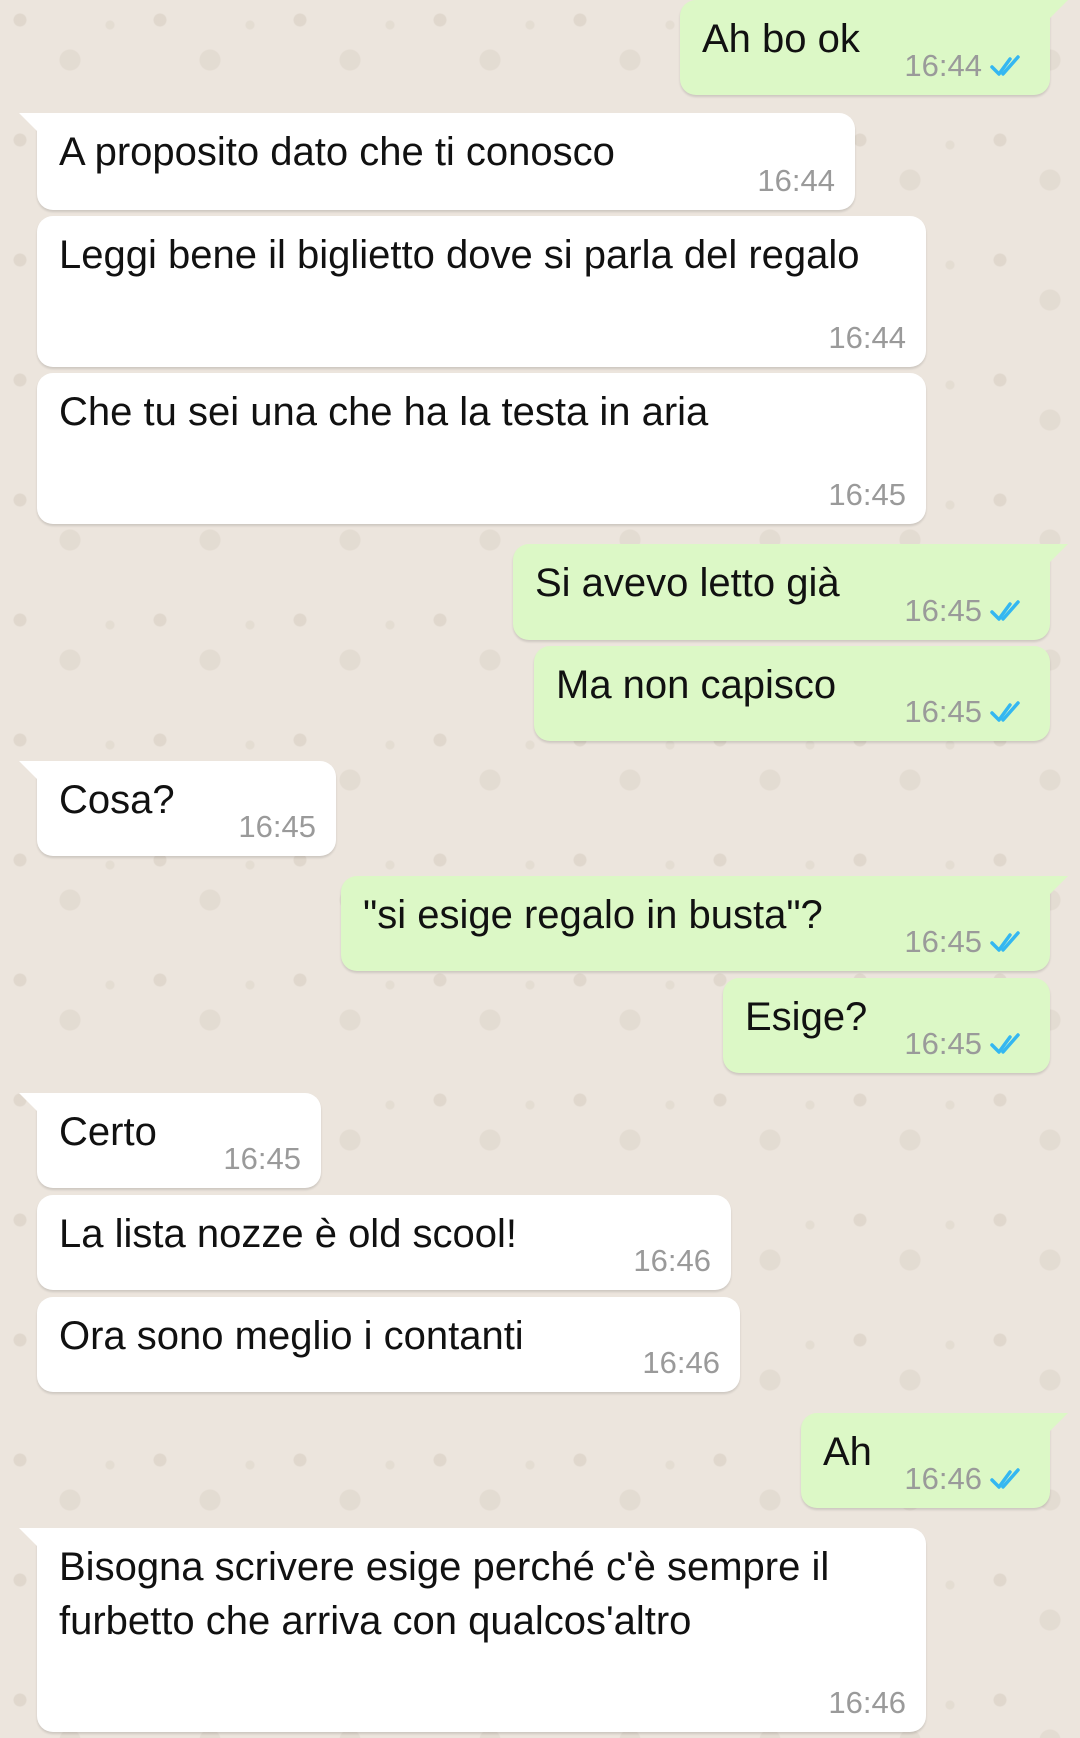 The height and width of the screenshot is (1738, 1080). I want to click on message-text: A proposito dato che ti conosco, so click(337, 152).